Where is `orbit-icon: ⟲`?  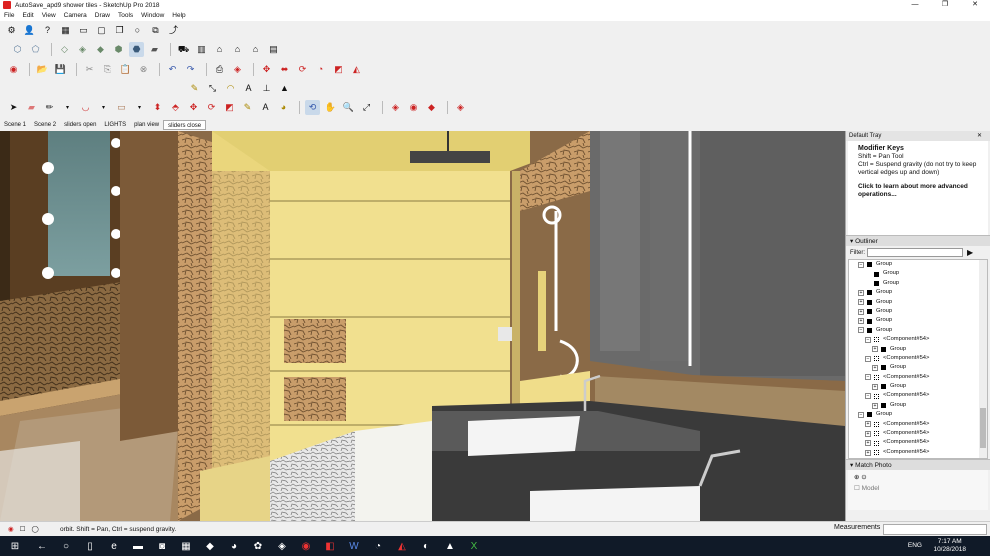
orbit-icon: ⟲ is located at coordinates (312, 107).